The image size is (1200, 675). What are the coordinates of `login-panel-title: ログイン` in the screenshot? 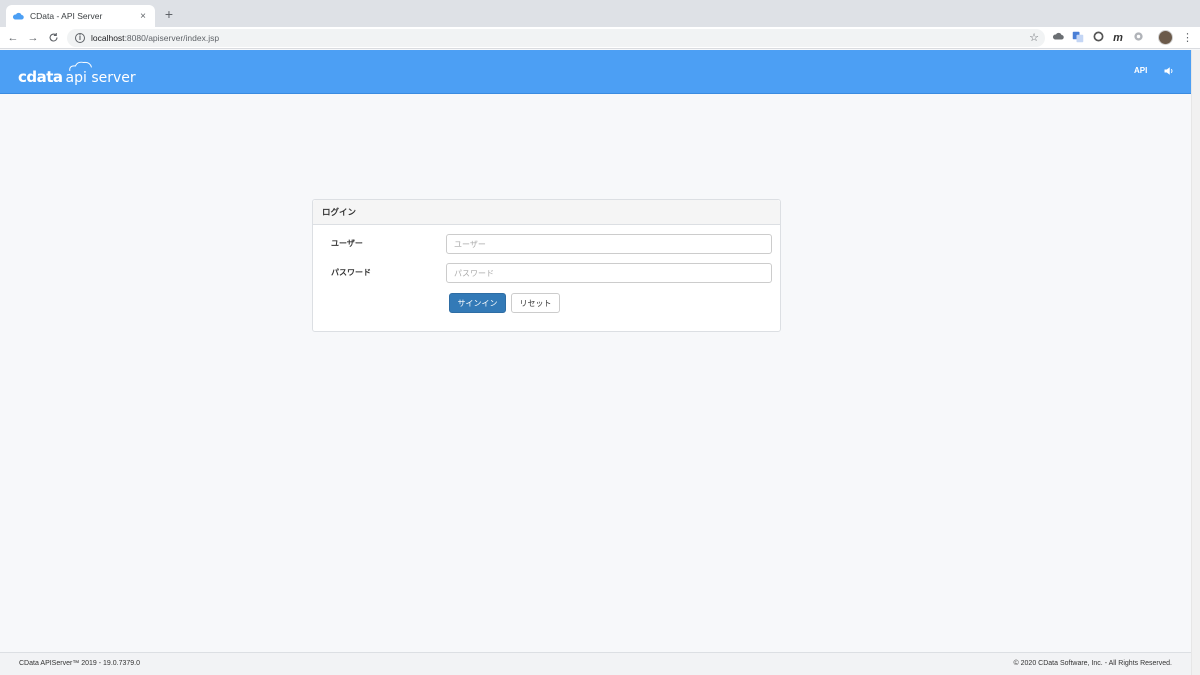 It's located at (546, 212).